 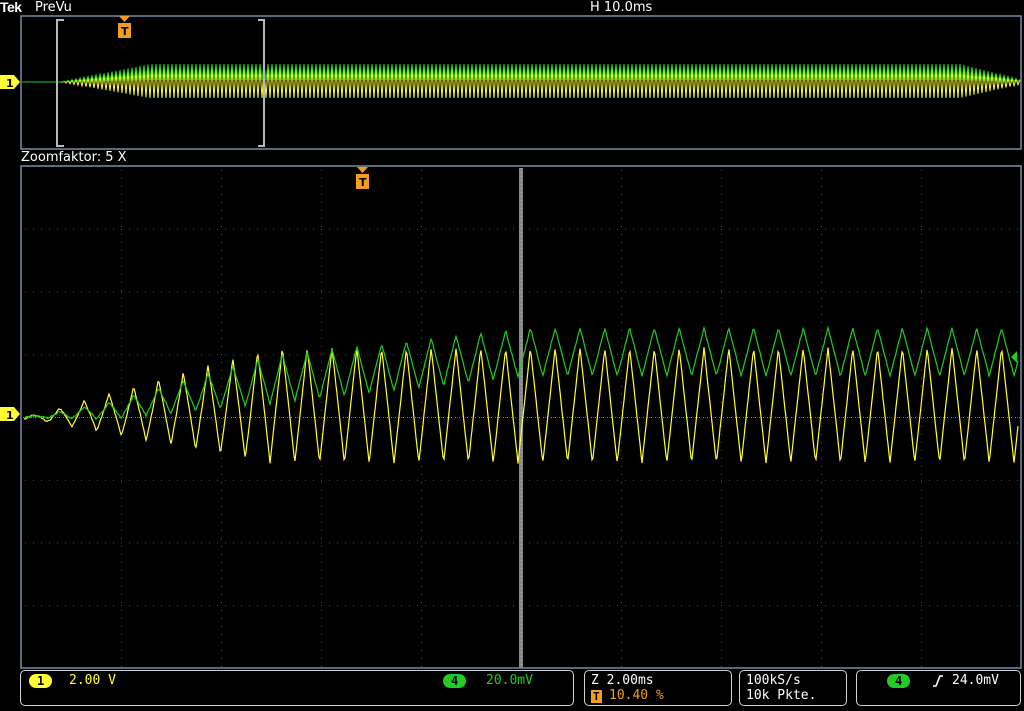 I want to click on ch1-badge: 1, so click(x=40, y=681).